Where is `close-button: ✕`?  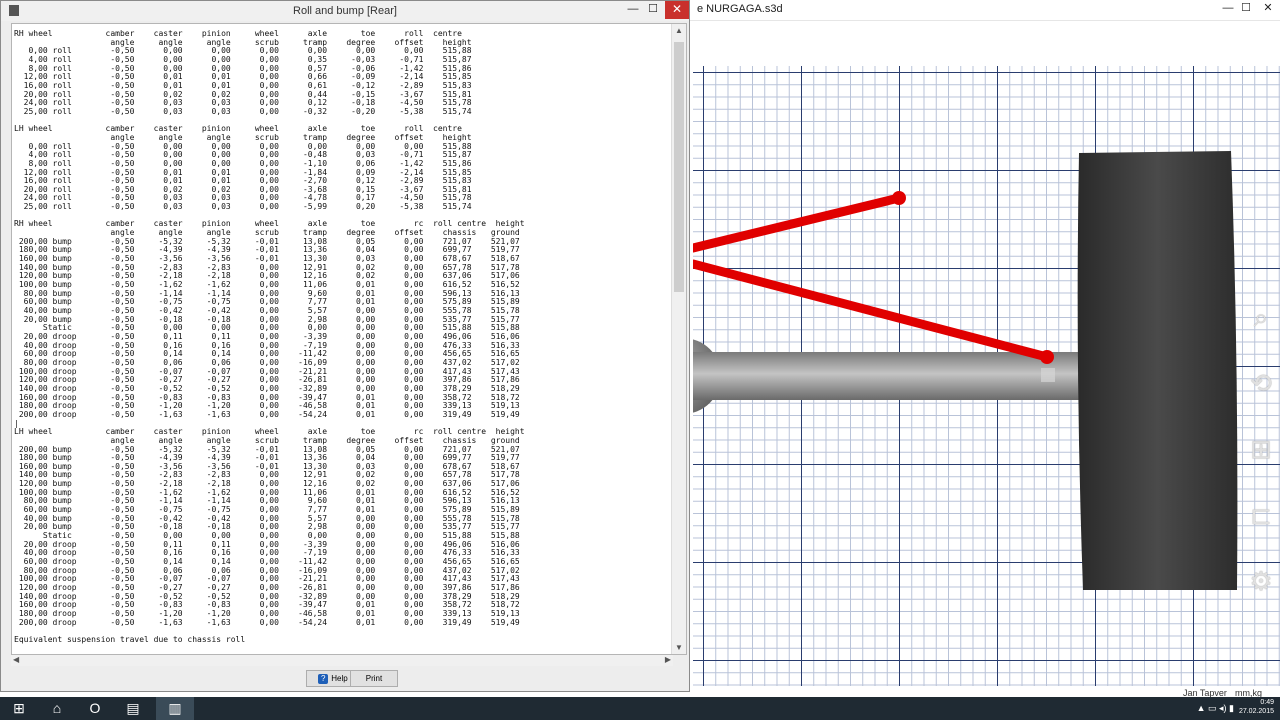 close-button: ✕ is located at coordinates (1268, 9).